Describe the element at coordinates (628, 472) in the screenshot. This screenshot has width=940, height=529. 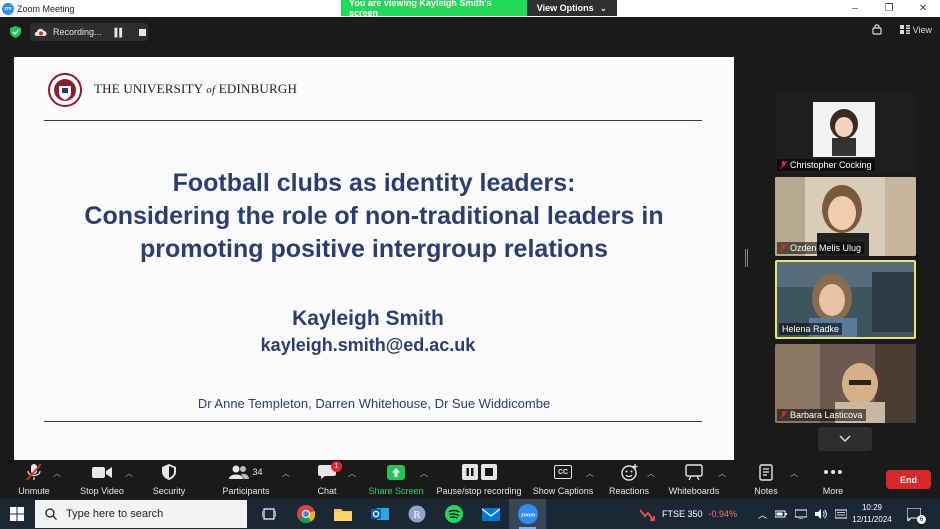
I see `smiley-add-icon` at that location.